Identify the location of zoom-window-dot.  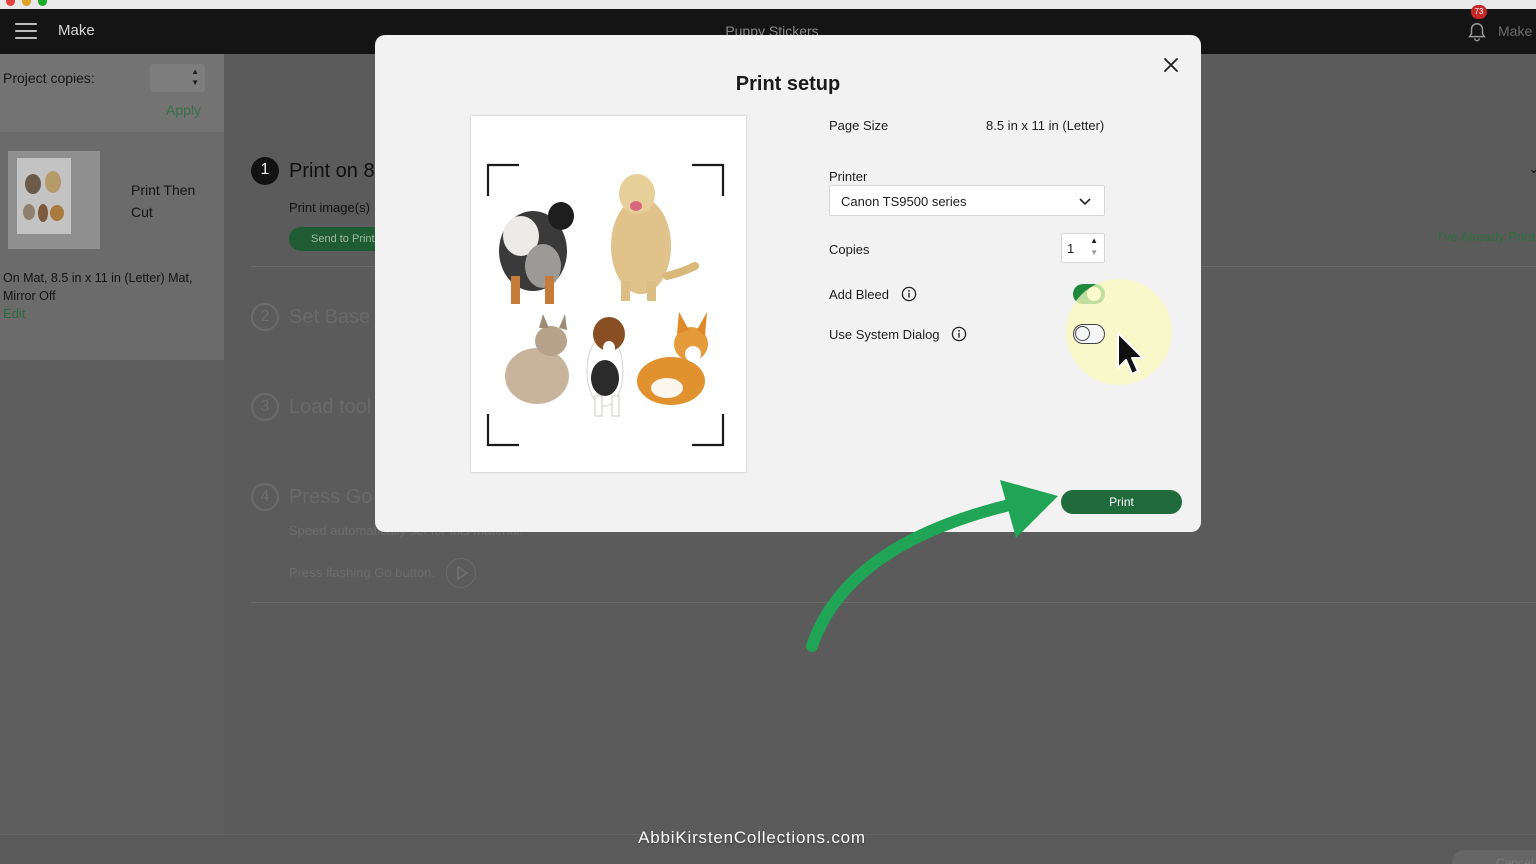
(42, 3).